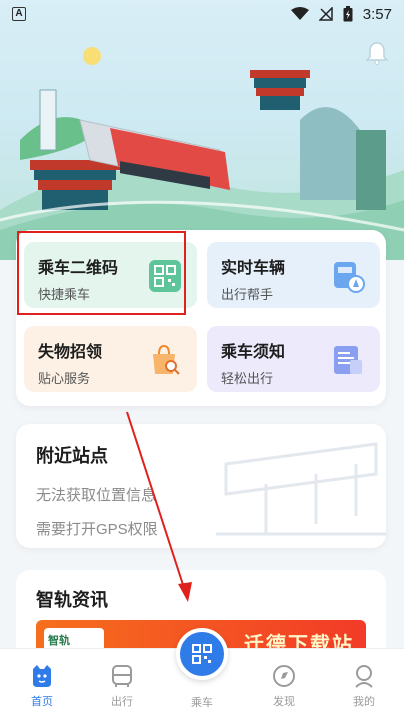  What do you see at coordinates (202, 702) in the screenshot?
I see `tab-ride-label: 乘车` at bounding box center [202, 702].